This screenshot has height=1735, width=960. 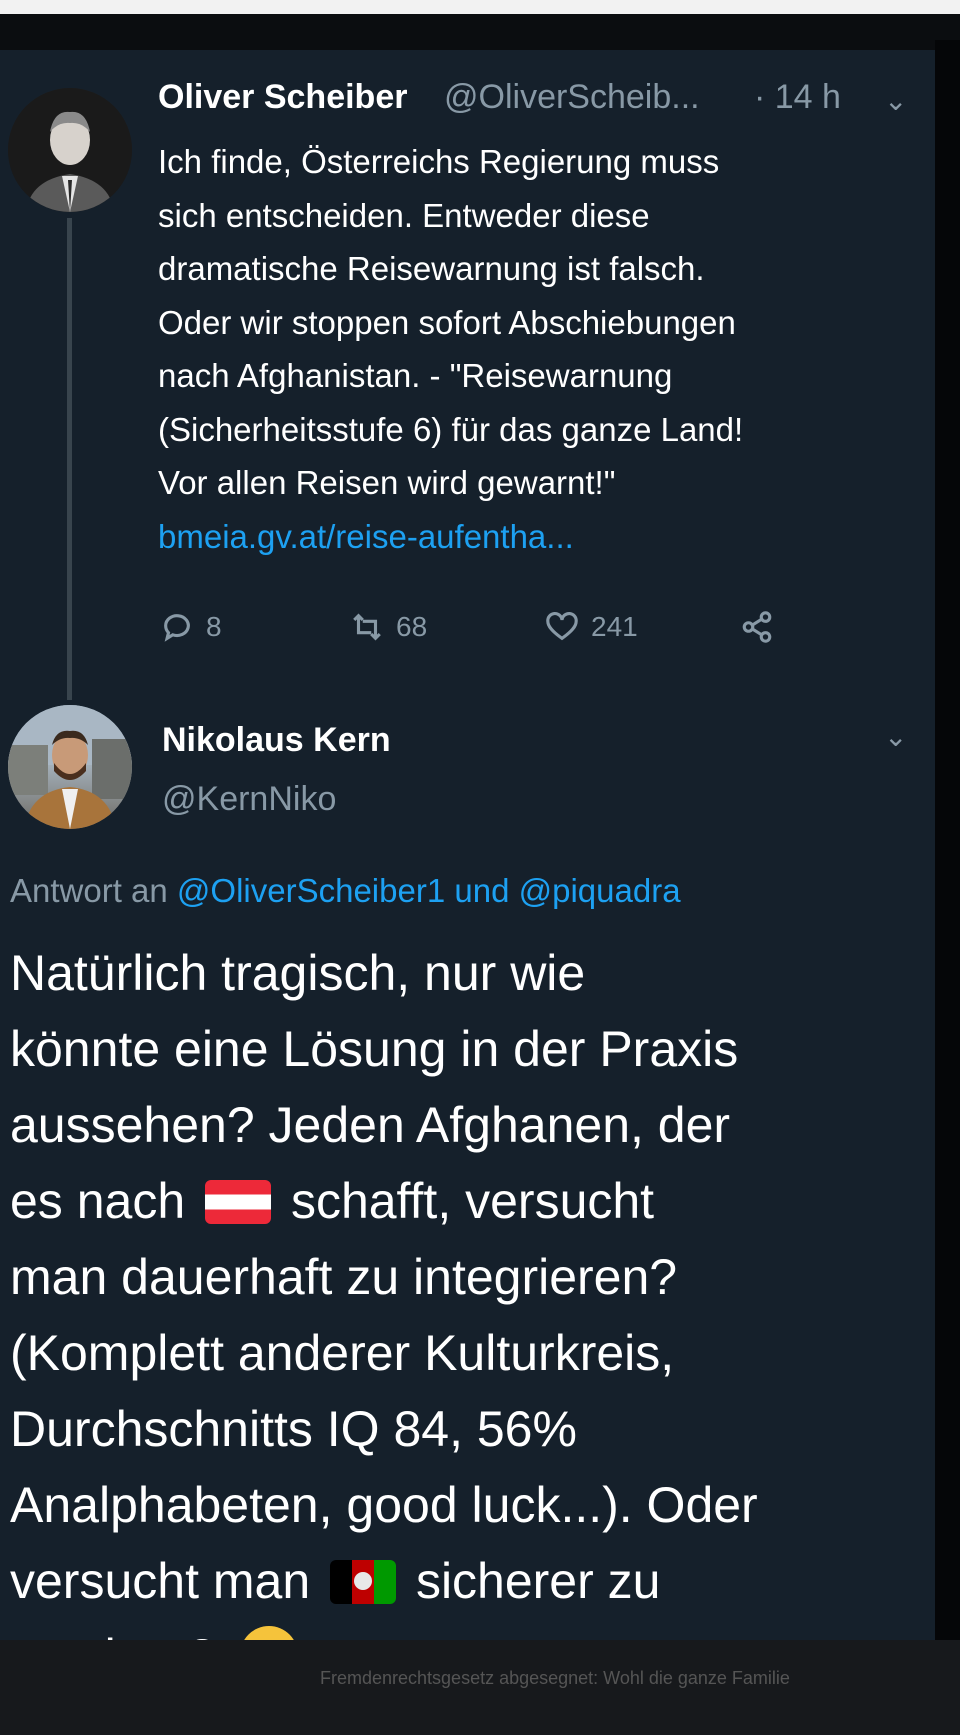 What do you see at coordinates (415, 375) in the screenshot?
I see `tweet-line: nach Afghanistan. - "Reisewarnung` at bounding box center [415, 375].